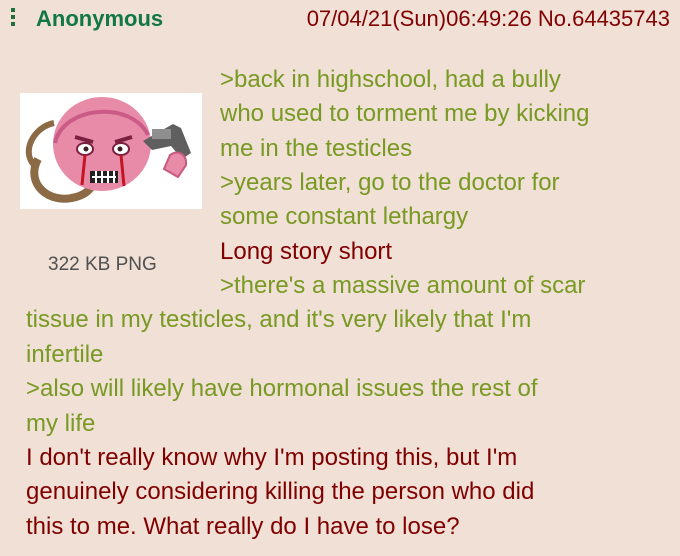 This screenshot has width=680, height=556. What do you see at coordinates (405, 113) in the screenshot?
I see `post-line-2: who used to torment me by kicking` at bounding box center [405, 113].